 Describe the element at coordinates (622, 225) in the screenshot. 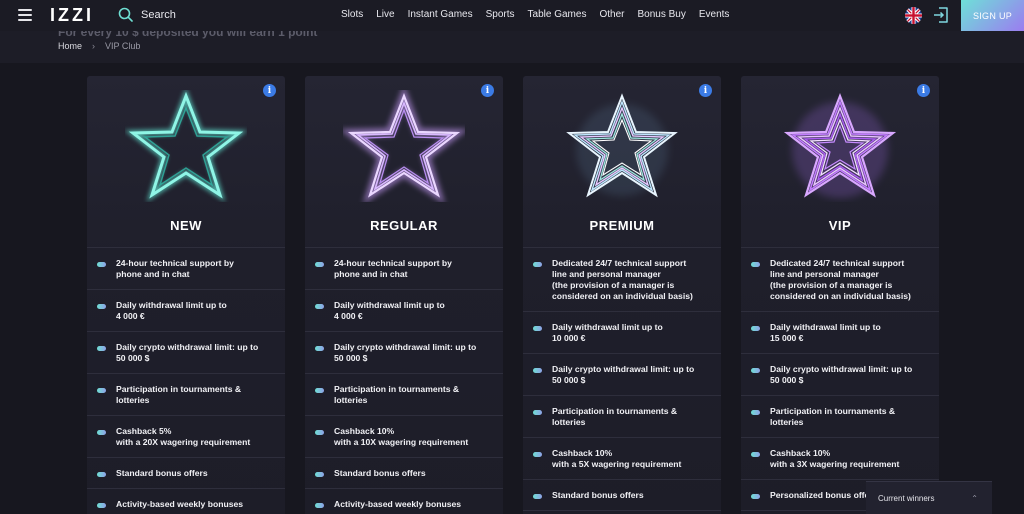

I see `tier-name: PREMIUM` at that location.